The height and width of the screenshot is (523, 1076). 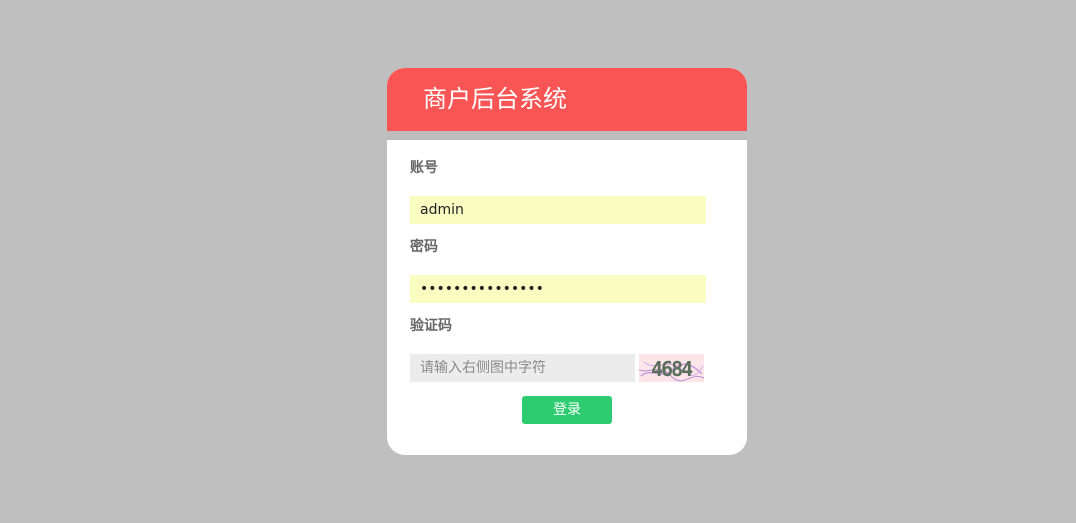 What do you see at coordinates (558, 210) in the screenshot?
I see `account-input` at bounding box center [558, 210].